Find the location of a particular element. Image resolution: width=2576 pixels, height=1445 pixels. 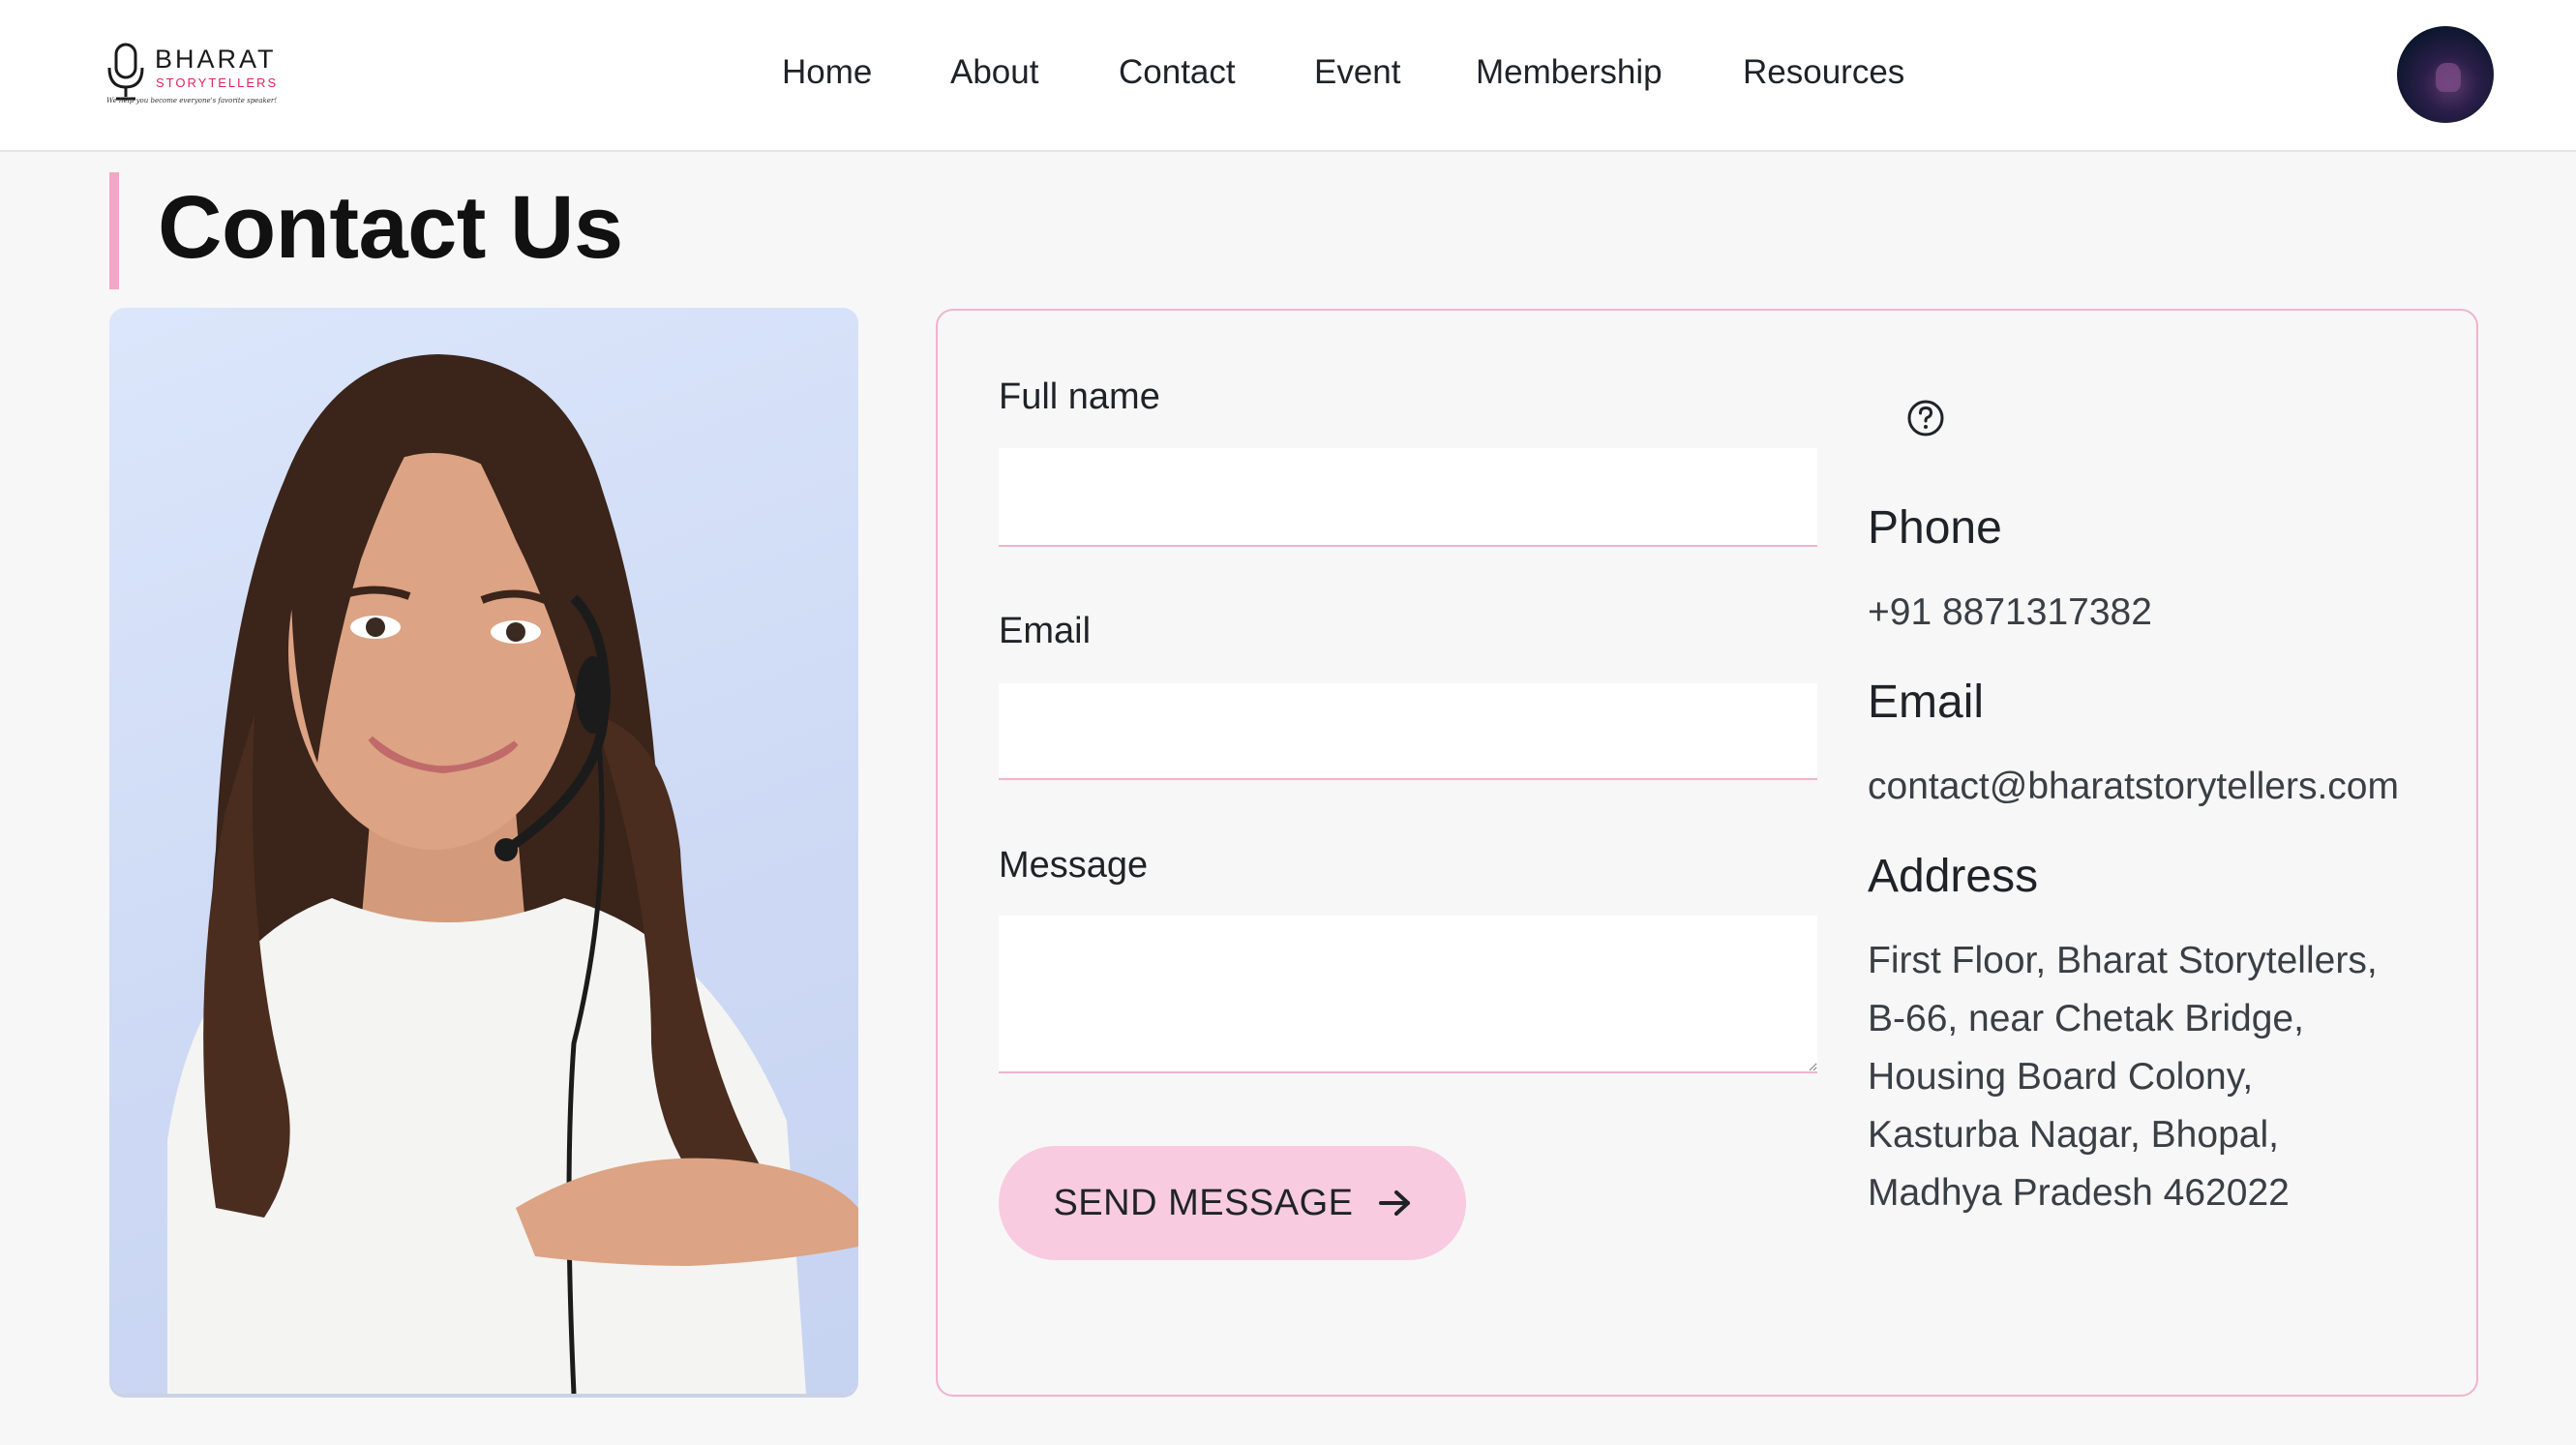

phone-number: +91 8871317382 is located at coordinates (2010, 613).